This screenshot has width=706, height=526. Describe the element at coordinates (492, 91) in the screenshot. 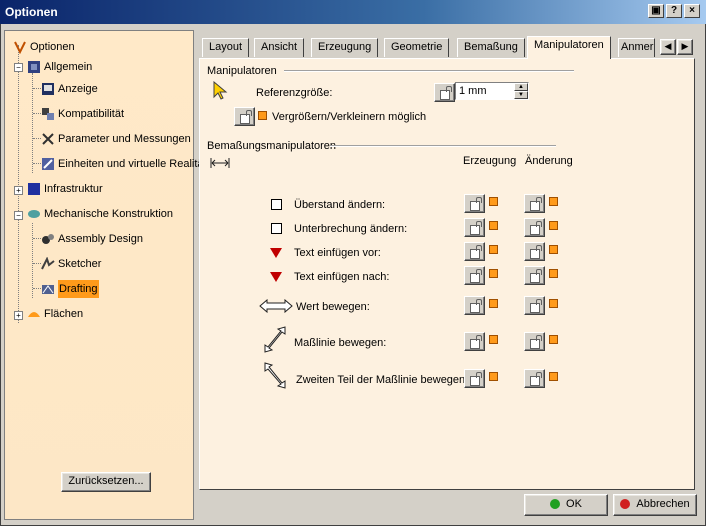

I see `ref-size-spinner: 1 mm ▲ ▼` at that location.